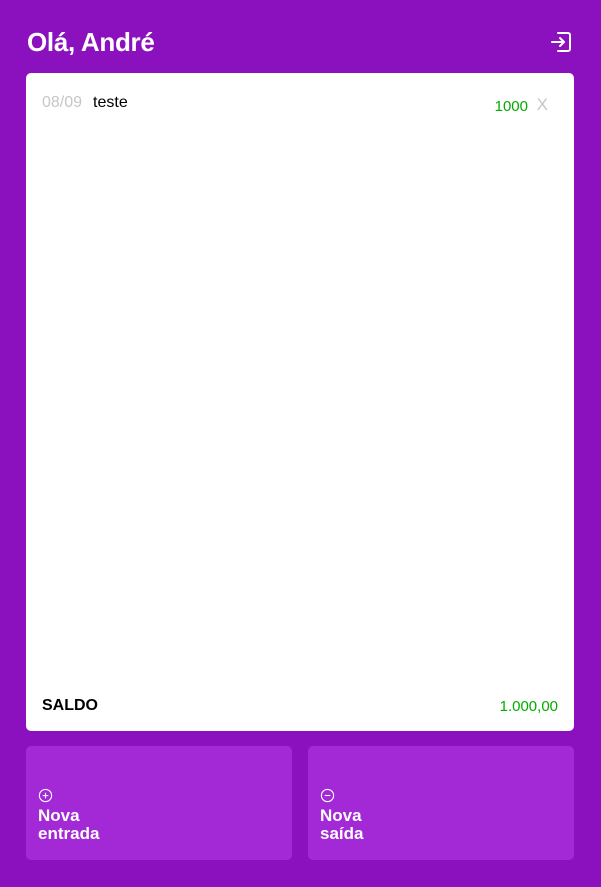 The height and width of the screenshot is (887, 601). I want to click on logout-icon, so click(561, 42).